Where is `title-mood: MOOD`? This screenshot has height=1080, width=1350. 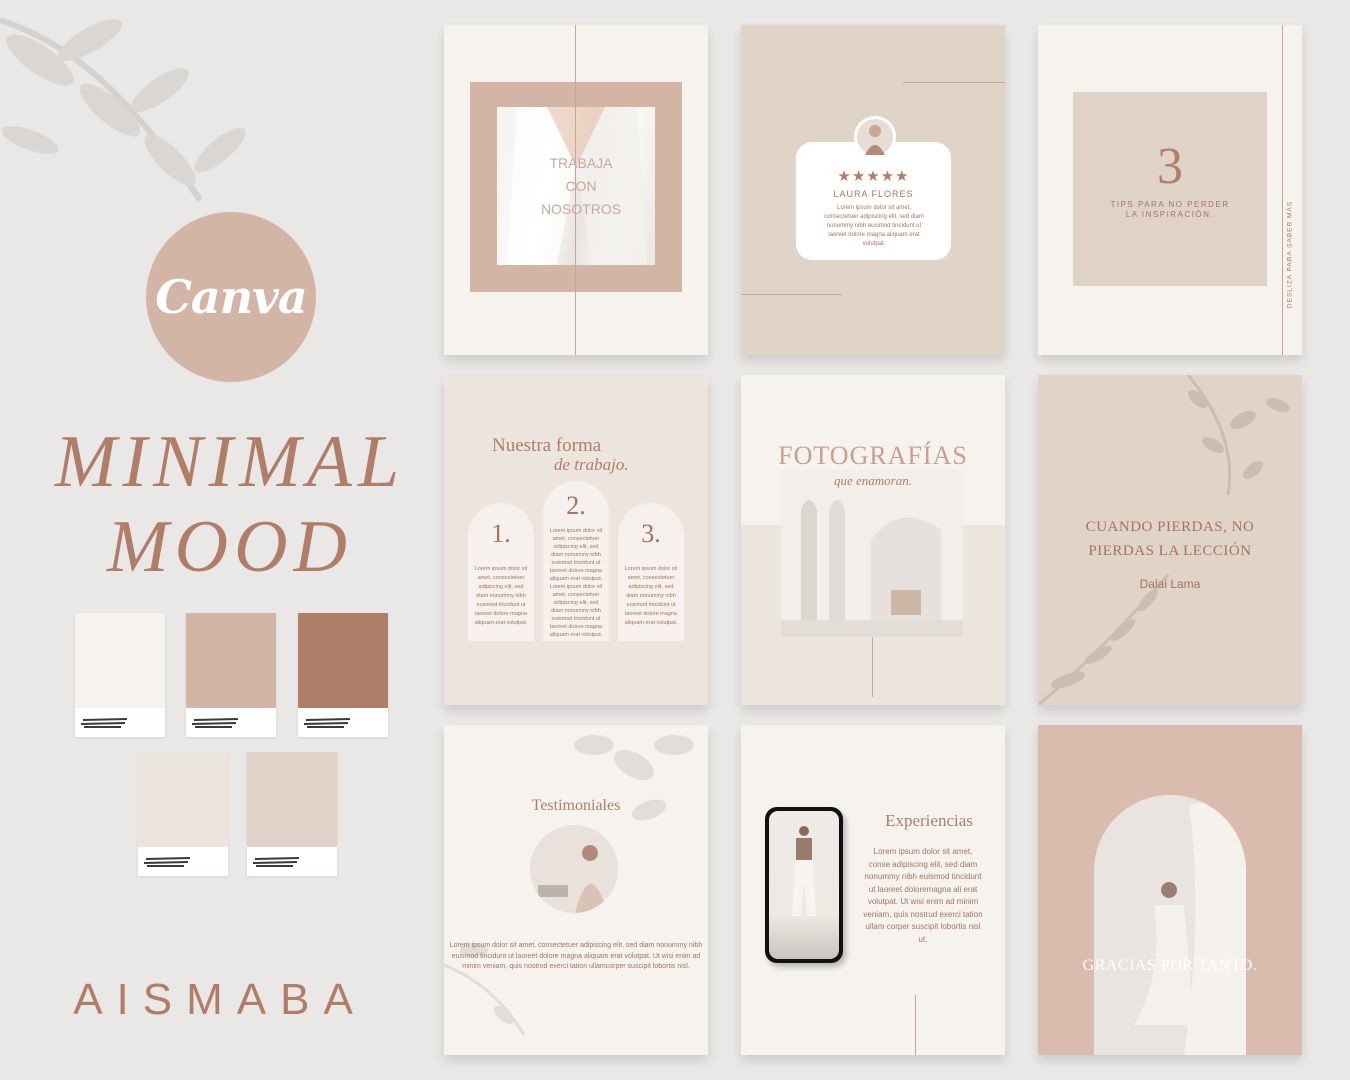 title-mood: MOOD is located at coordinates (230, 547).